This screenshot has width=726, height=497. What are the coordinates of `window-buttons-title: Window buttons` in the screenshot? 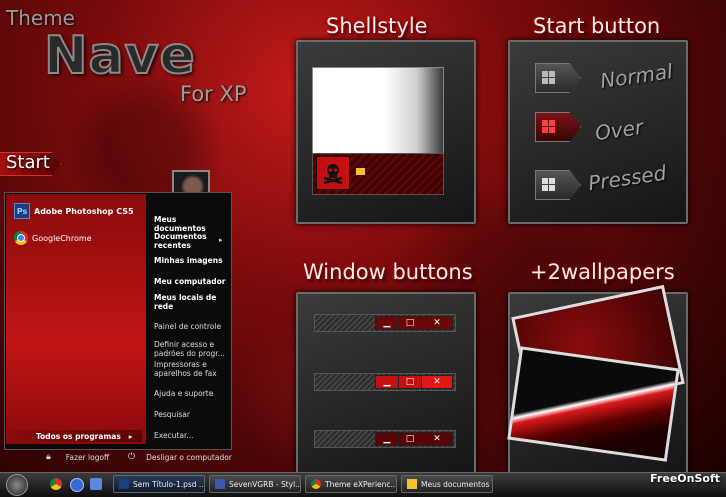 It's located at (388, 272).